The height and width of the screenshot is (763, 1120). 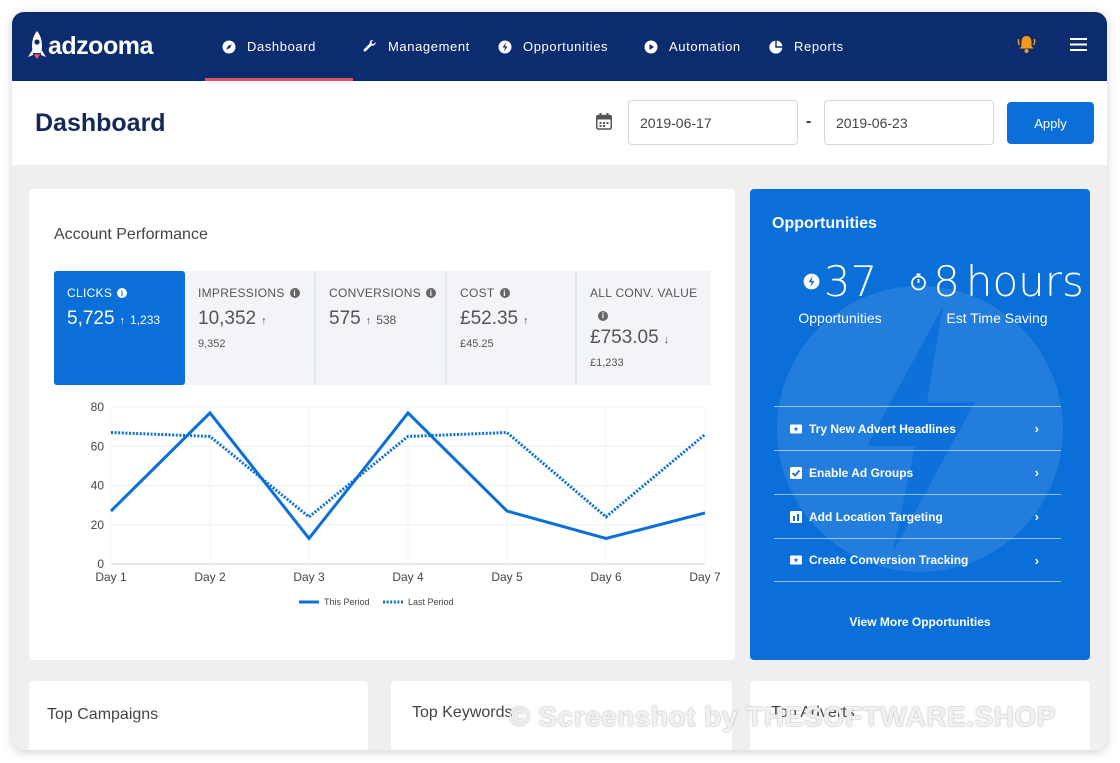 What do you see at coordinates (345, 318) in the screenshot?
I see `metric-value: 575` at bounding box center [345, 318].